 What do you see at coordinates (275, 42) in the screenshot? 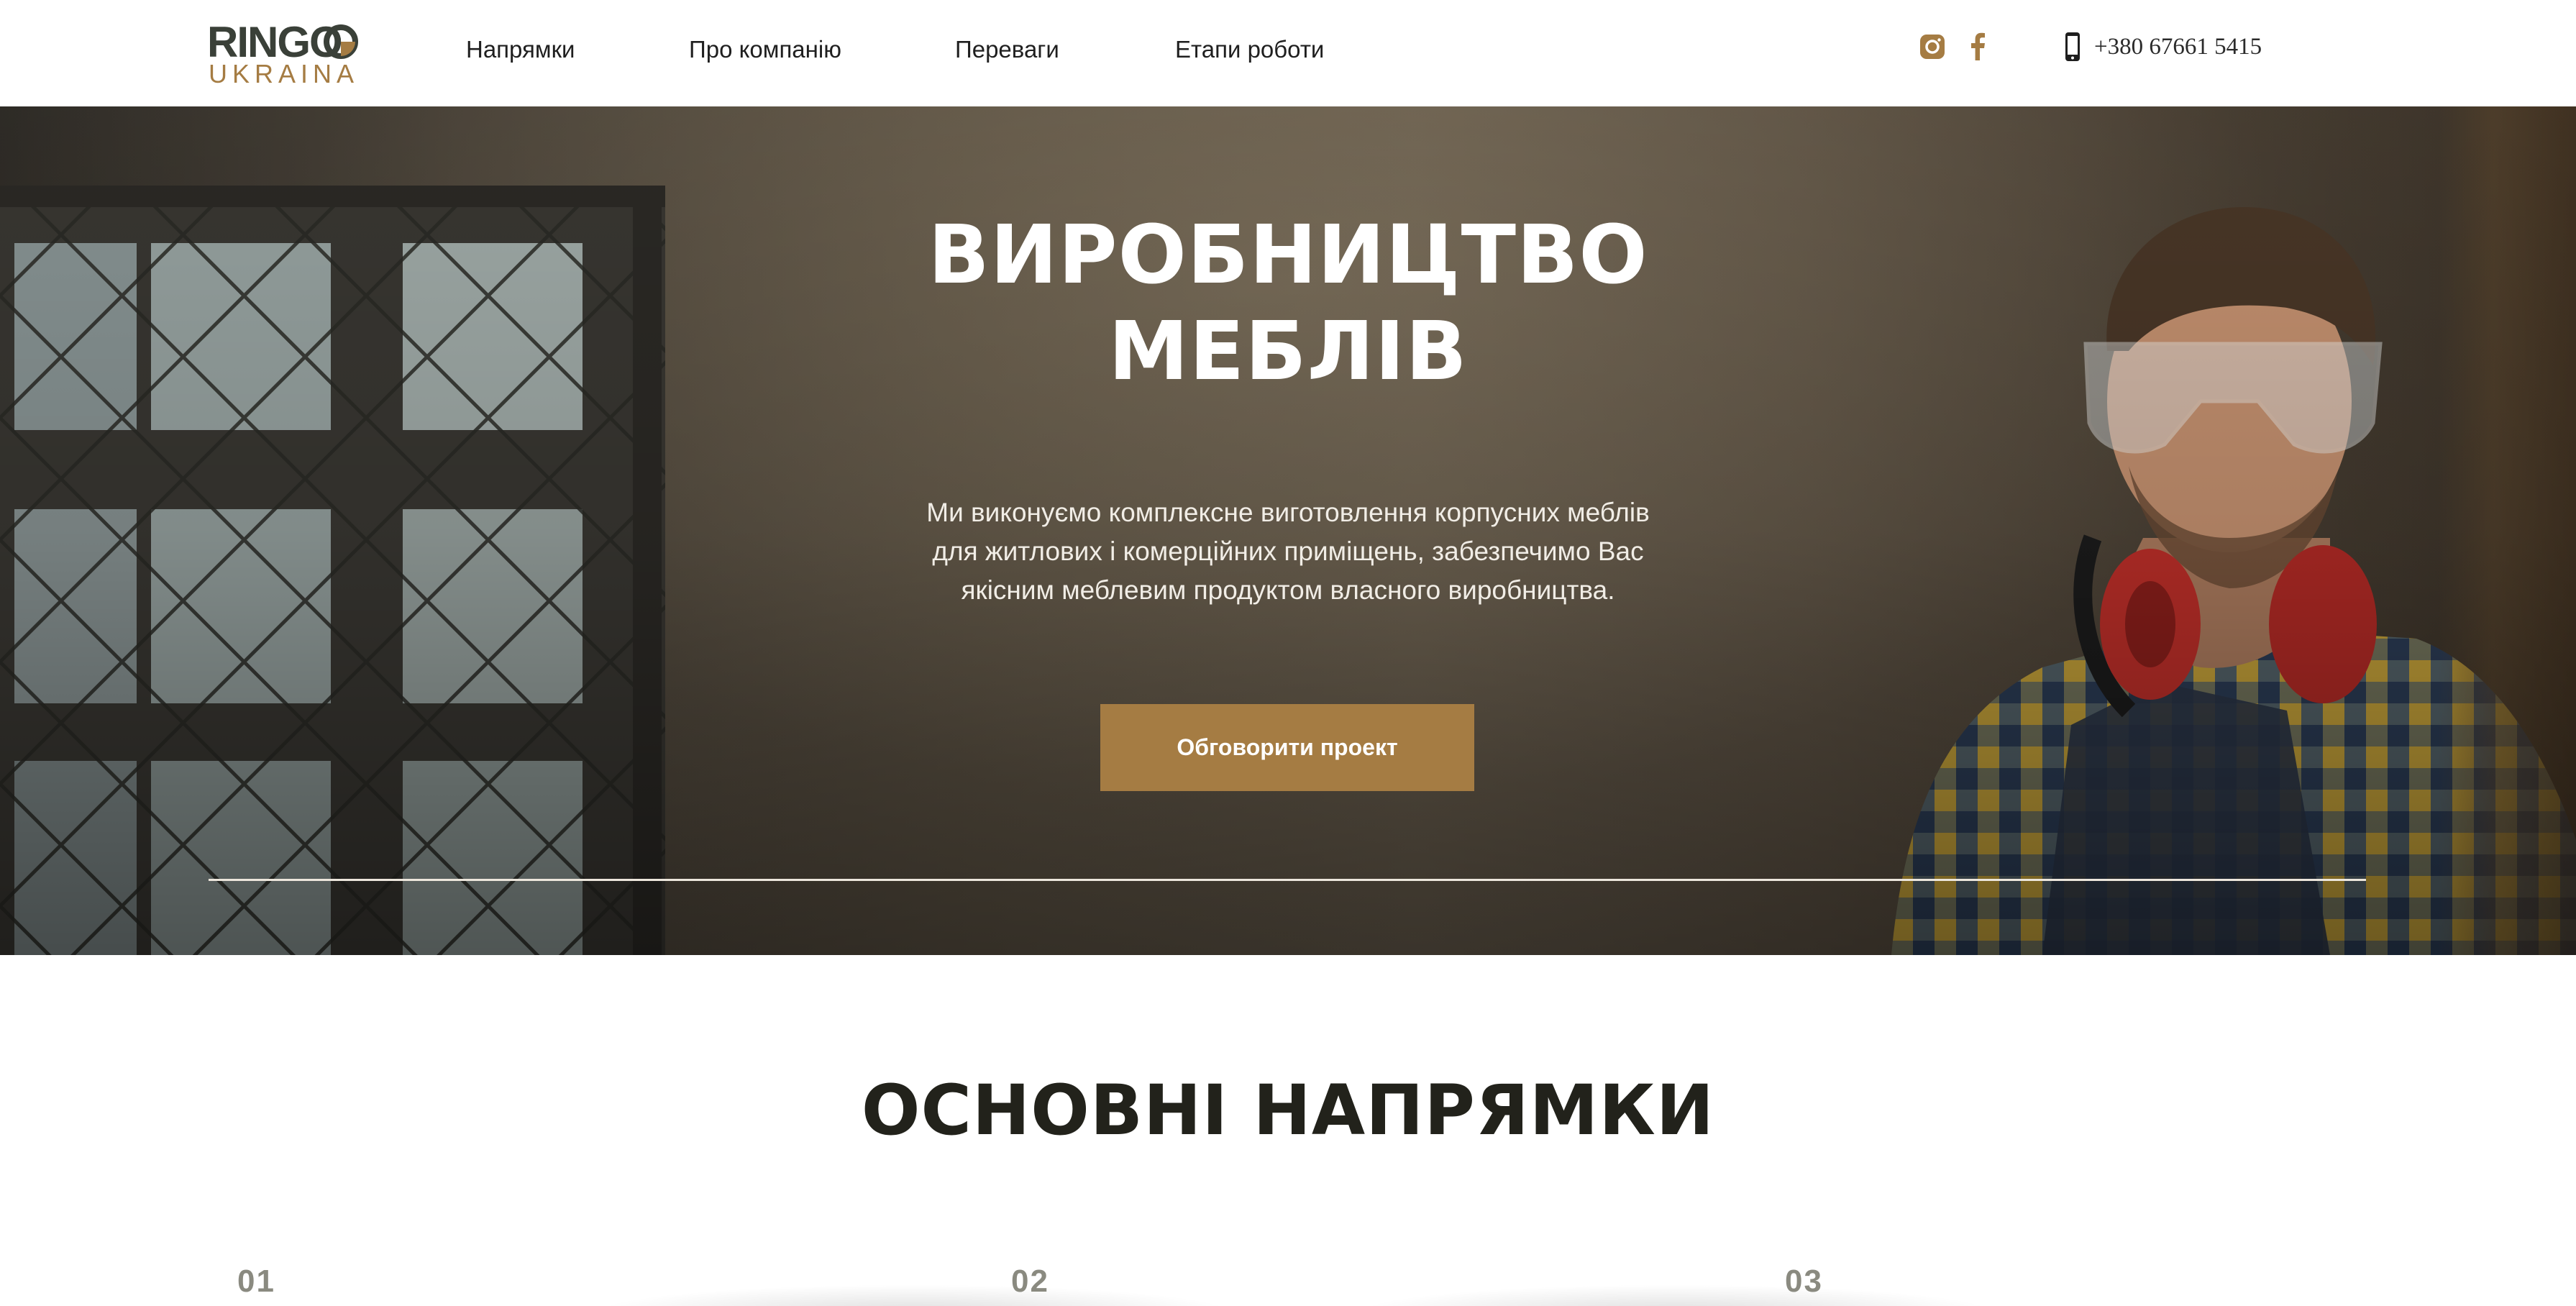
I see `logo-wordmark: RINGO` at bounding box center [275, 42].